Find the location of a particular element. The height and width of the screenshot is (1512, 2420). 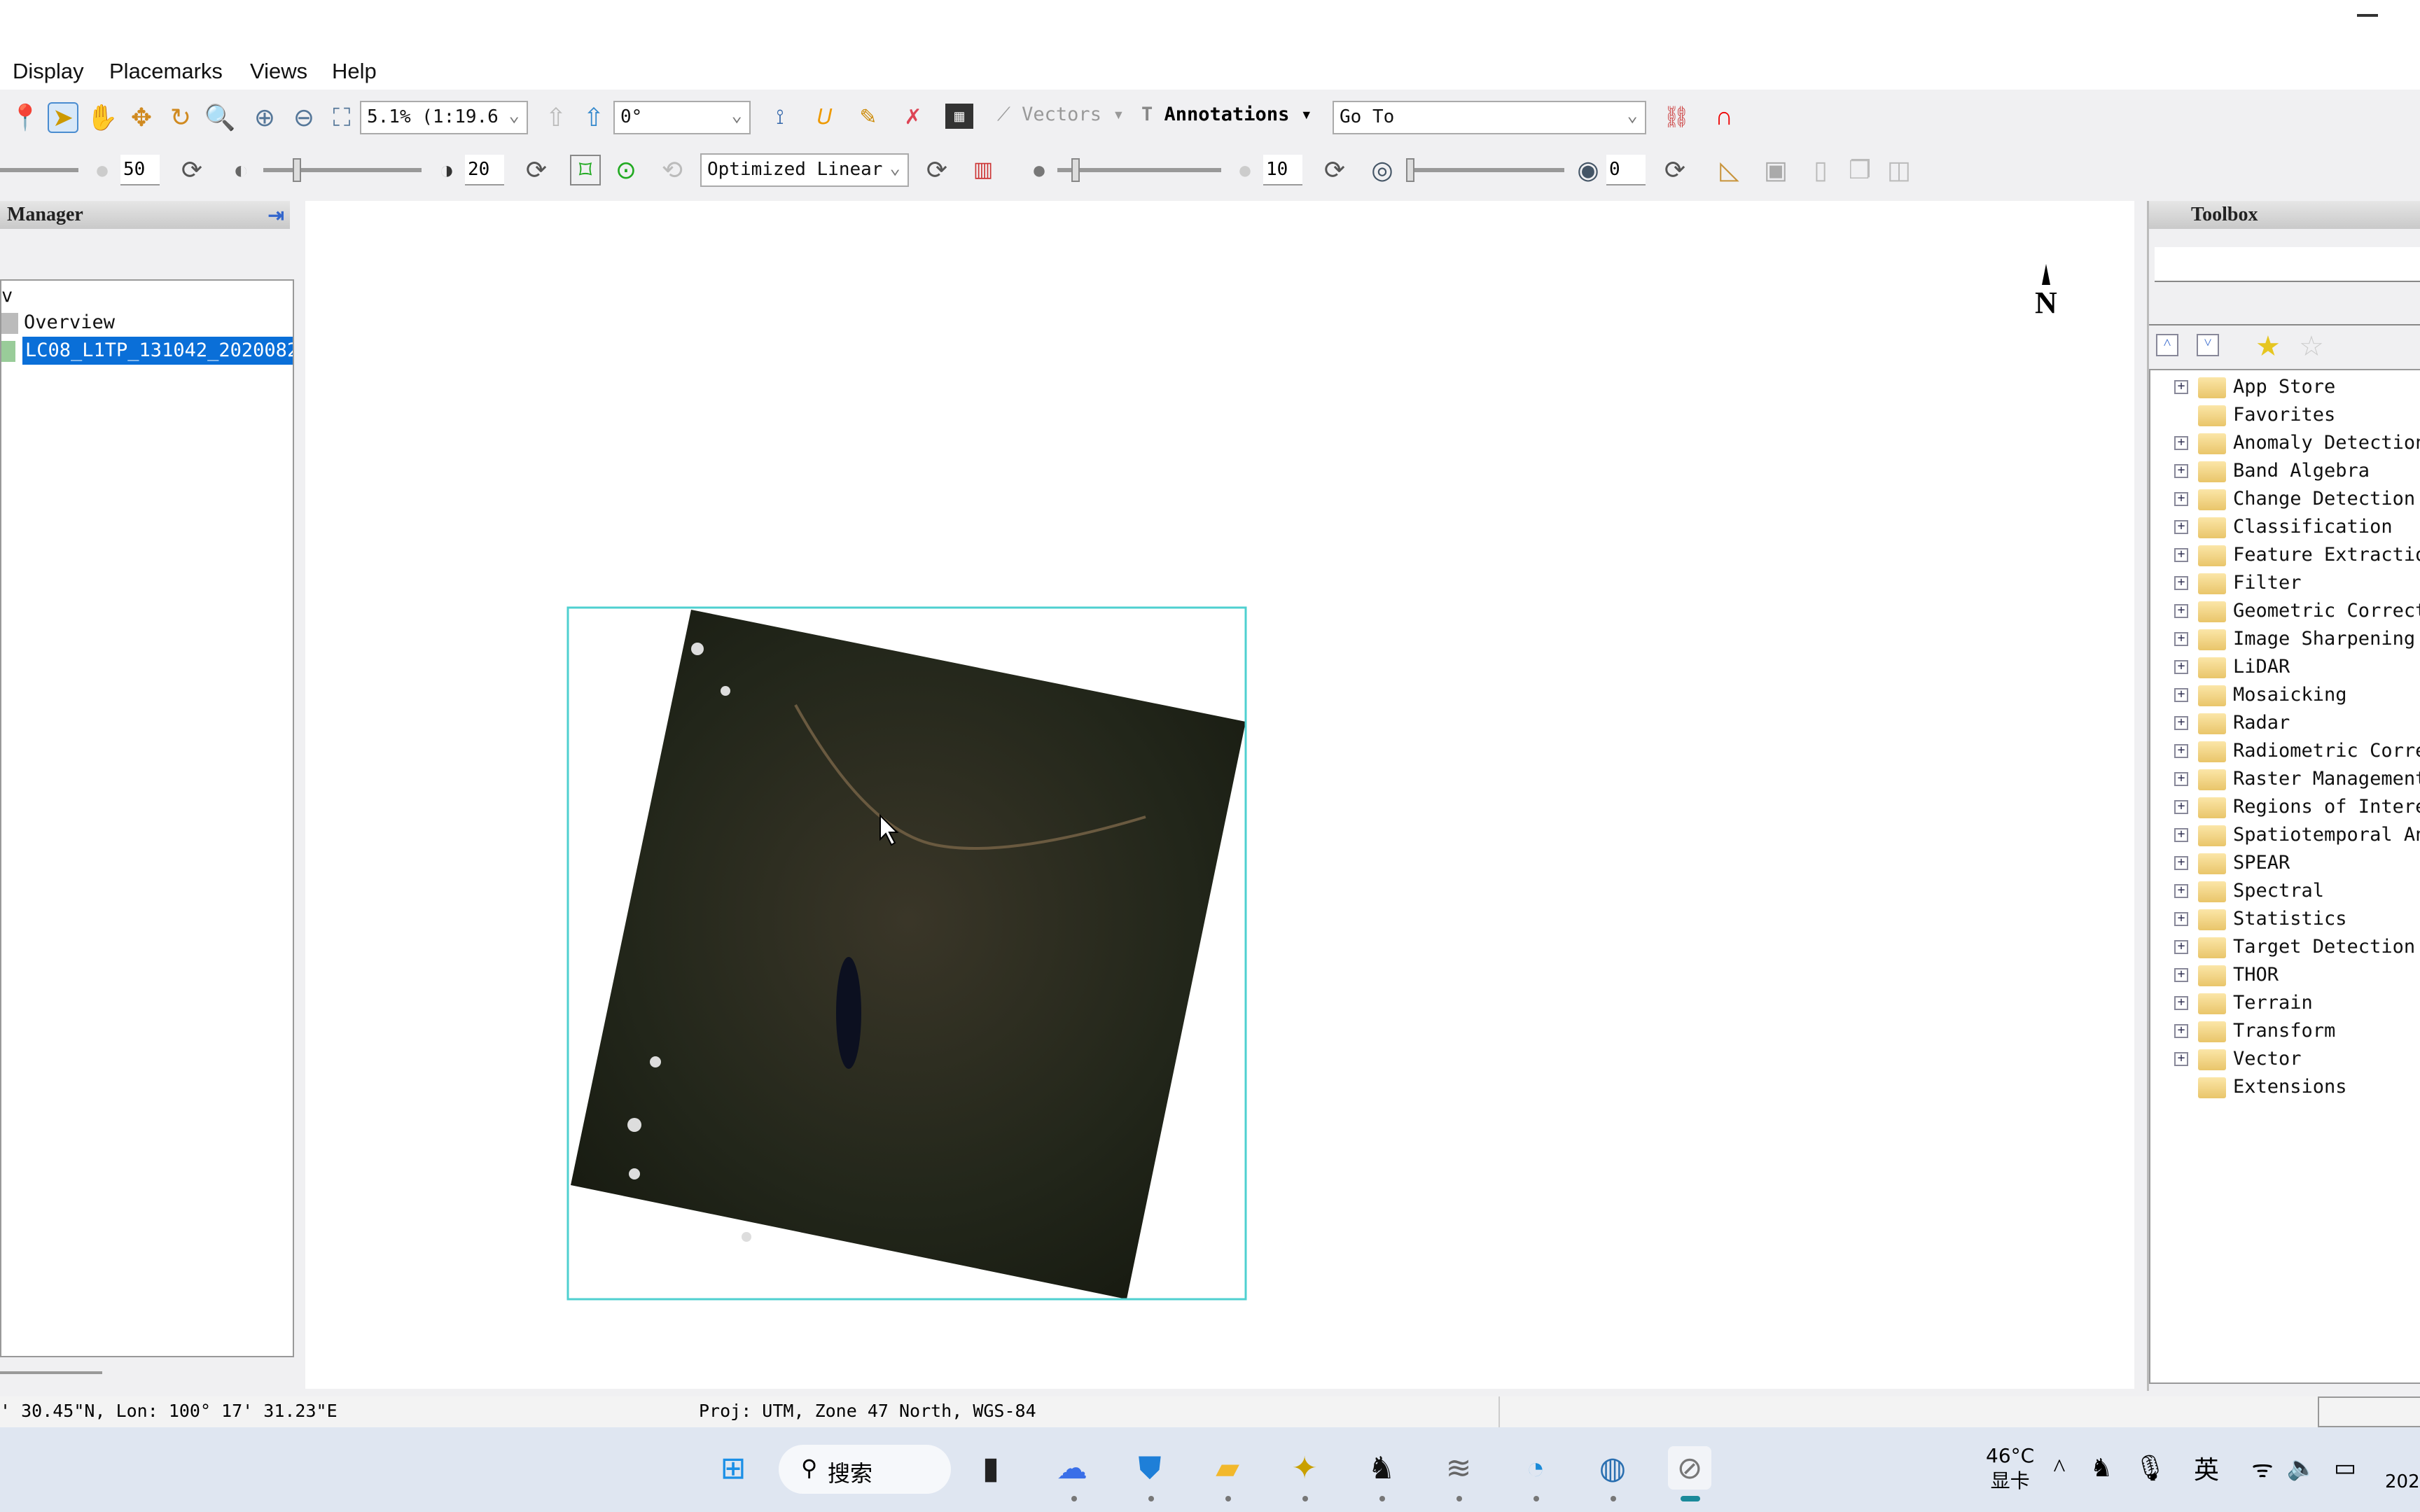

sharpen-slider-thumb is located at coordinates (1075, 170).